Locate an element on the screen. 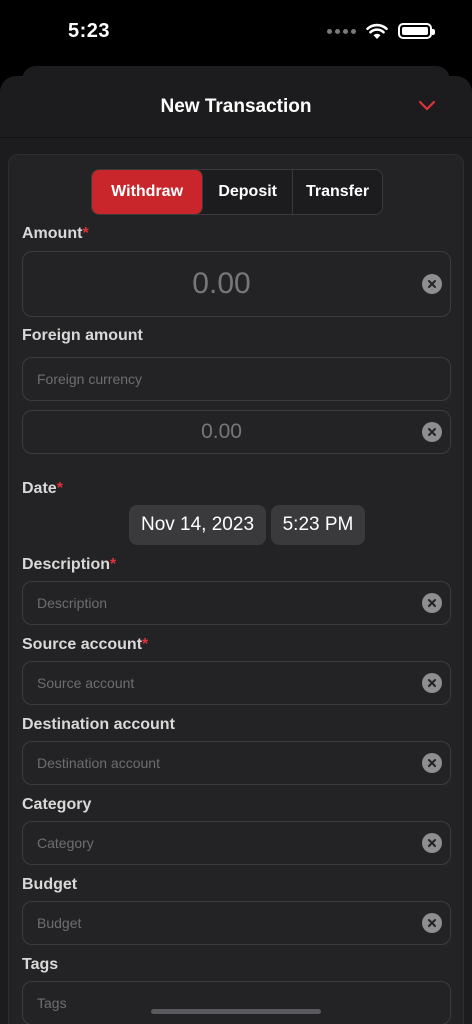  clear-description-icon is located at coordinates (432, 603).